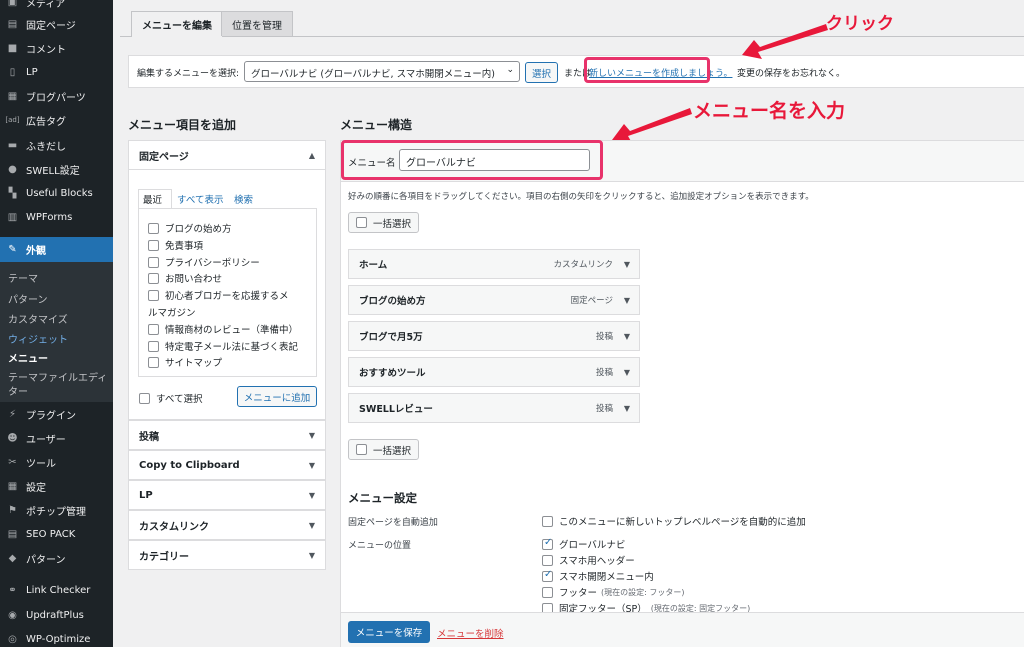 The height and width of the screenshot is (647, 1024). Describe the element at coordinates (189, 465) in the screenshot. I see `accordion-label: Copy to Clipboard` at that location.